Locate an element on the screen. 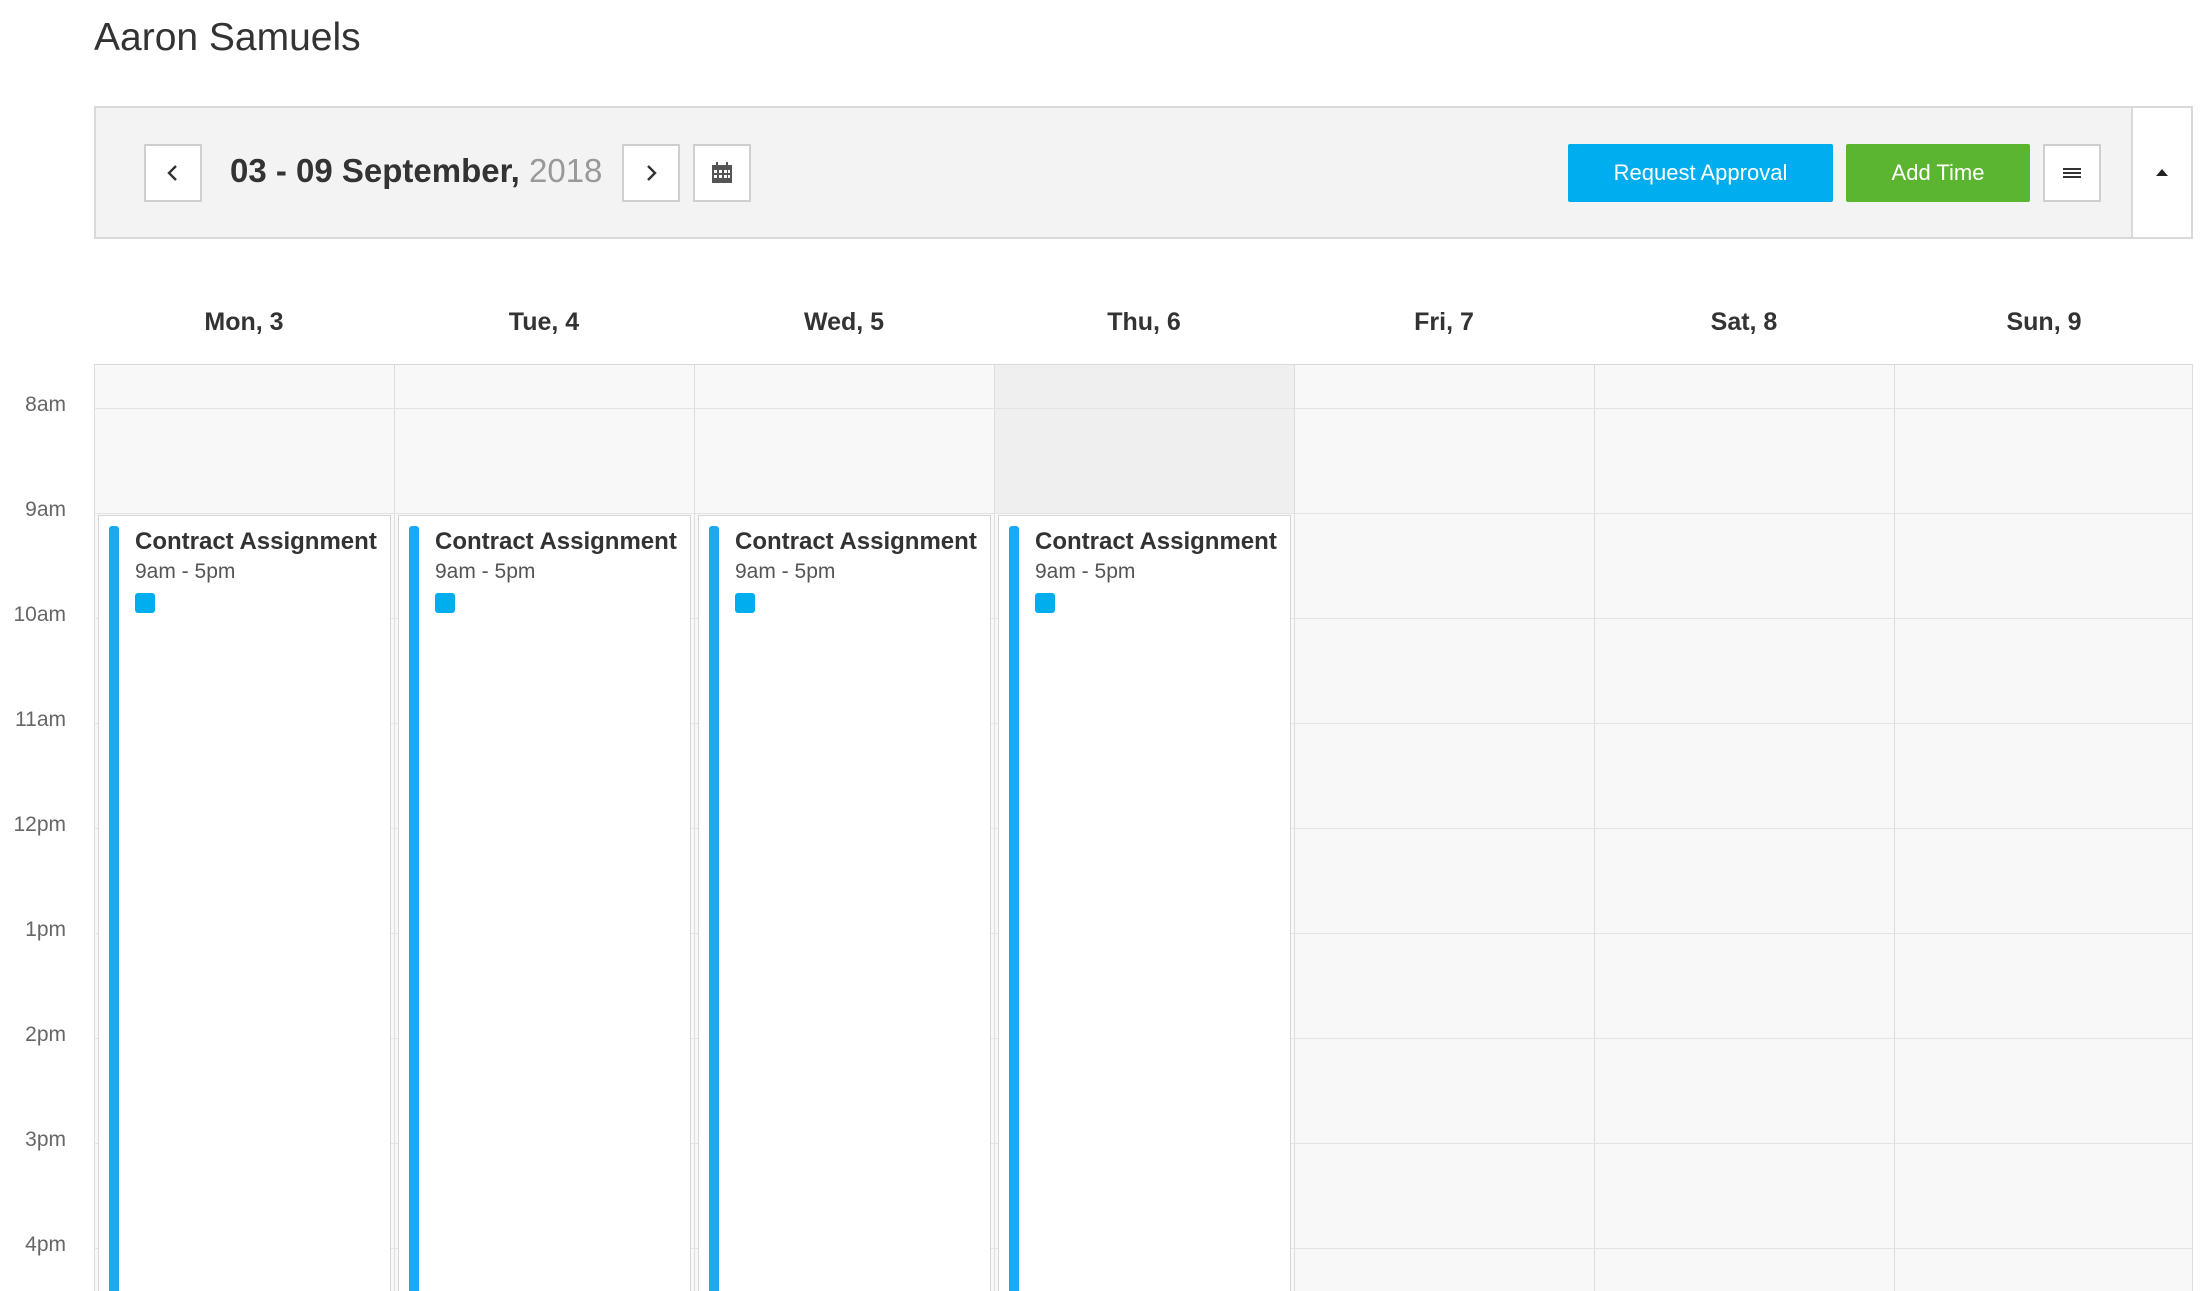 The image size is (2207, 1291). day-header-wed: Wed, 5 is located at coordinates (844, 322).